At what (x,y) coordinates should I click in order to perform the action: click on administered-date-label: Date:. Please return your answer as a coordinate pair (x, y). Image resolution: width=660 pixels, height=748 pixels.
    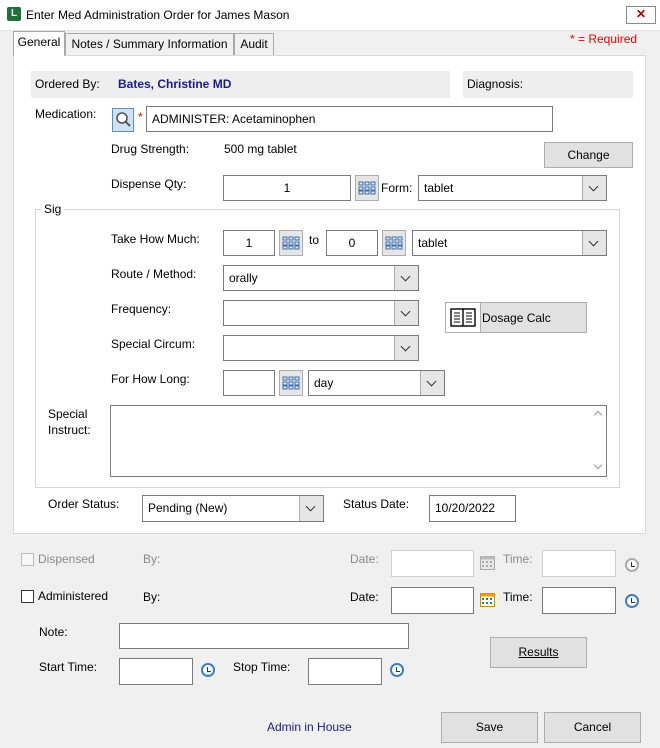
    Looking at the image, I should click on (364, 597).